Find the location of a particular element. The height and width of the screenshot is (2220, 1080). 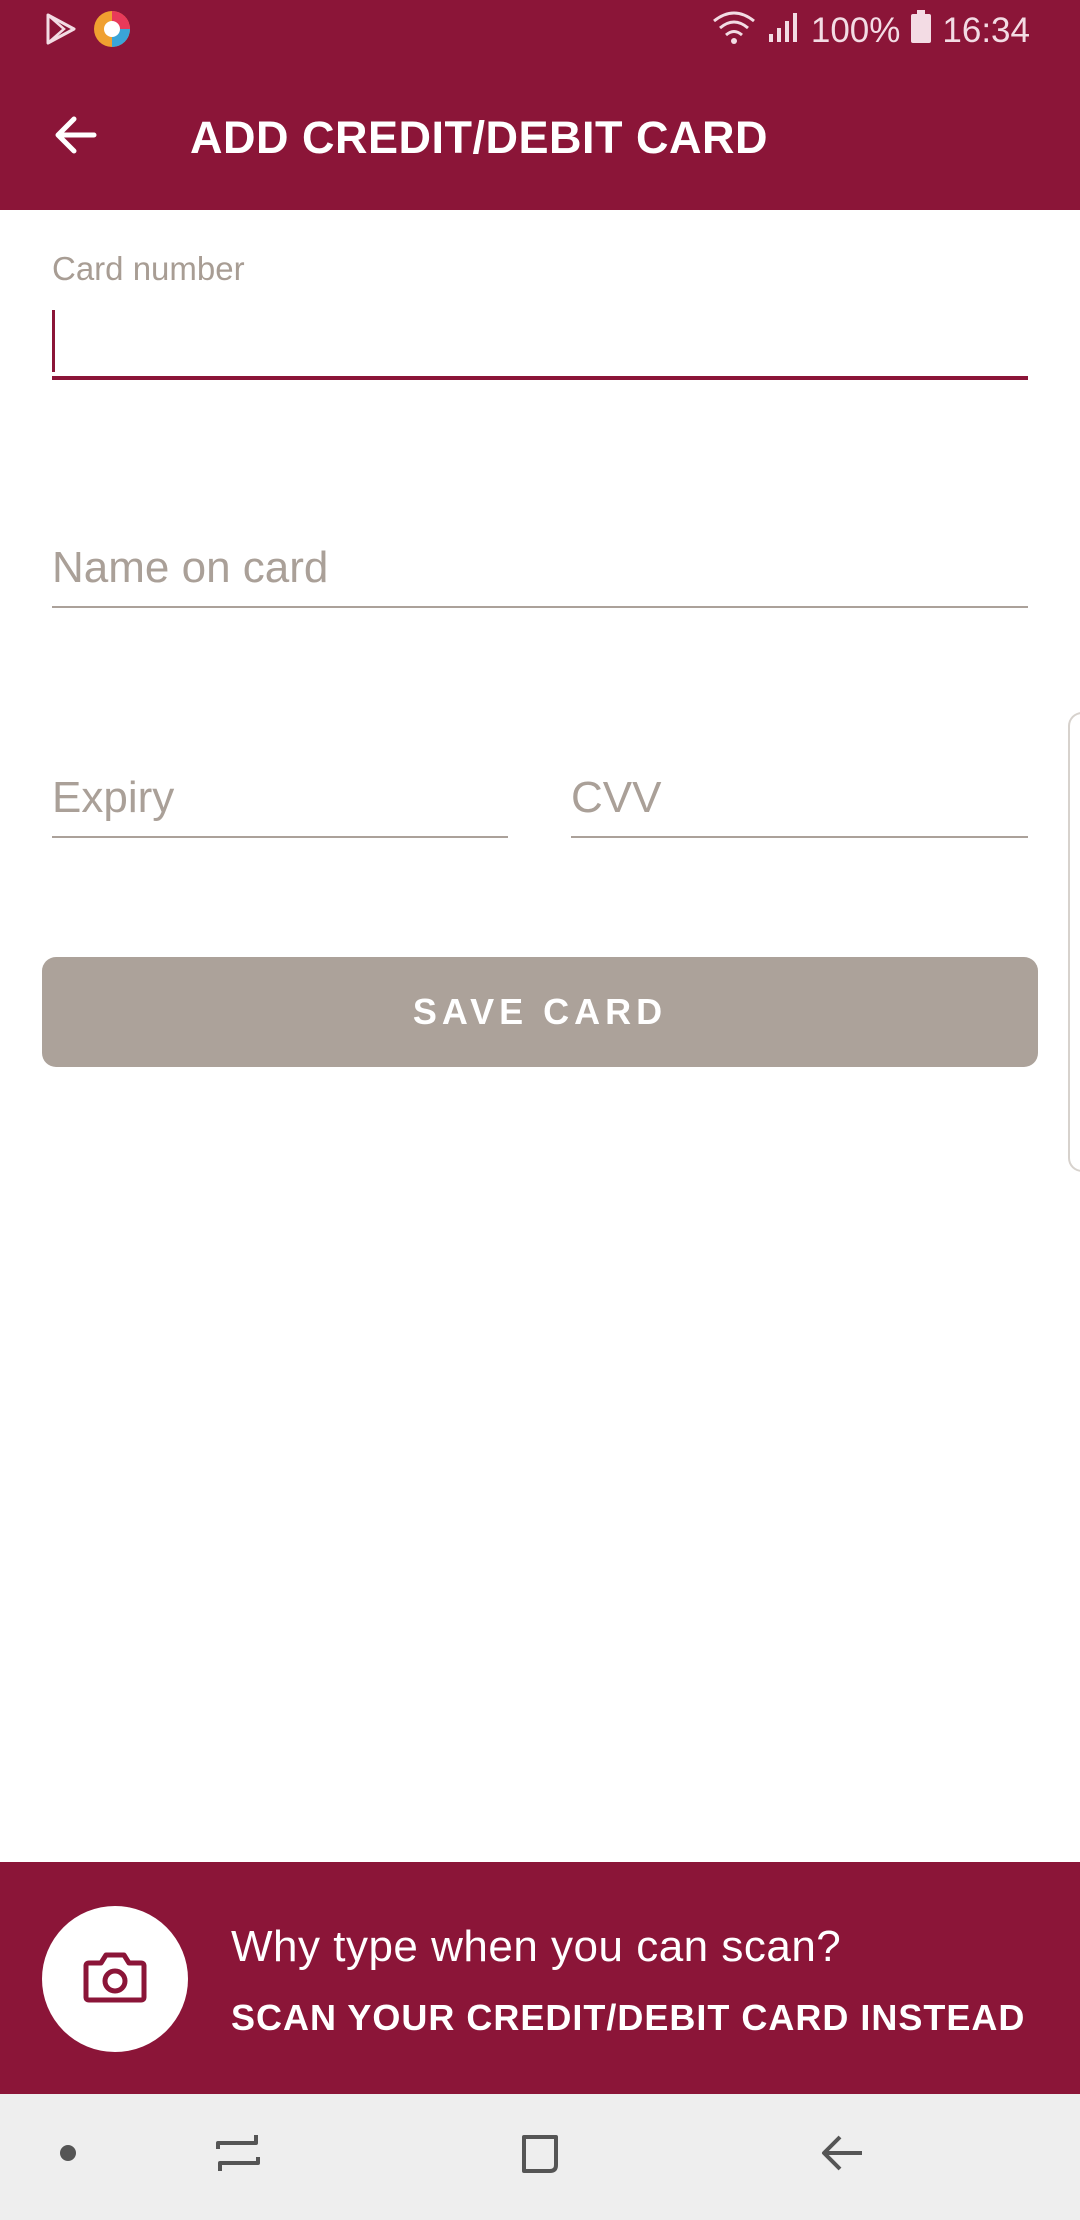

status-time: 16:34 is located at coordinates (986, 30).